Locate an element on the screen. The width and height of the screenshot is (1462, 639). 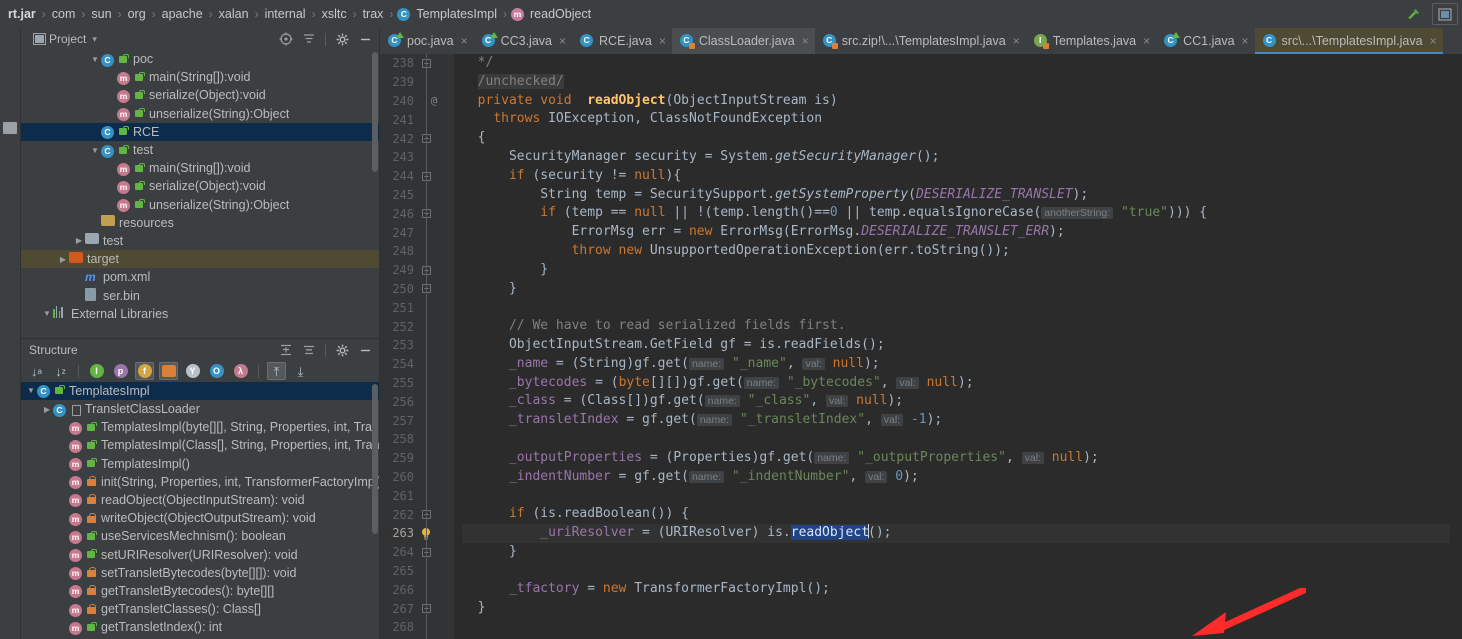
code-line: if (is.readBoolean()) { is located at coordinates (962, 514).